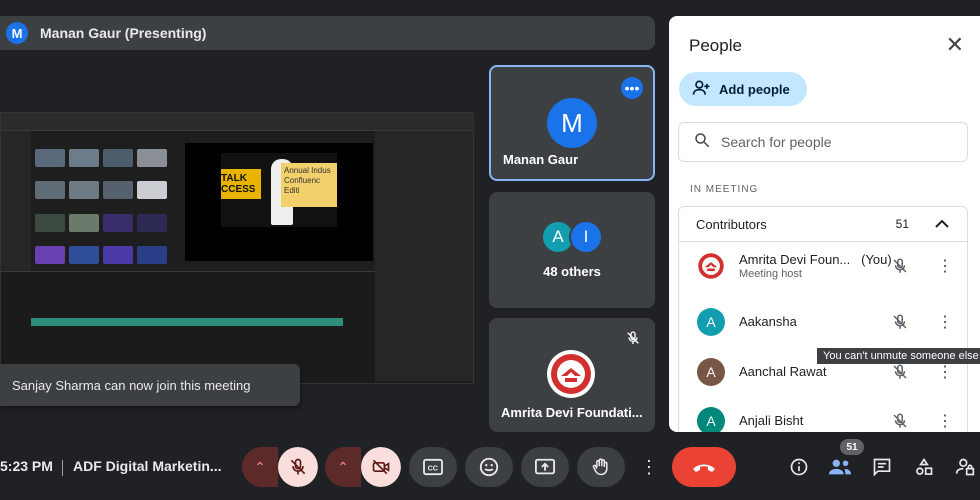 Image resolution: width=980 pixels, height=500 pixels. I want to click on search-input, so click(831, 142).